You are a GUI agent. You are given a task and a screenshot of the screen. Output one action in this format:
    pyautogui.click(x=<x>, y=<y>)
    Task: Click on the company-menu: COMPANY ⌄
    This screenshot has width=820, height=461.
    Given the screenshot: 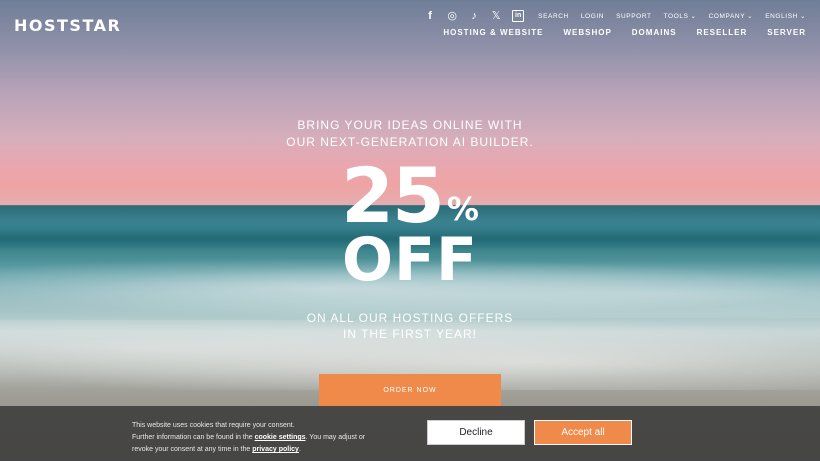 What is the action you would take?
    pyautogui.click(x=731, y=16)
    